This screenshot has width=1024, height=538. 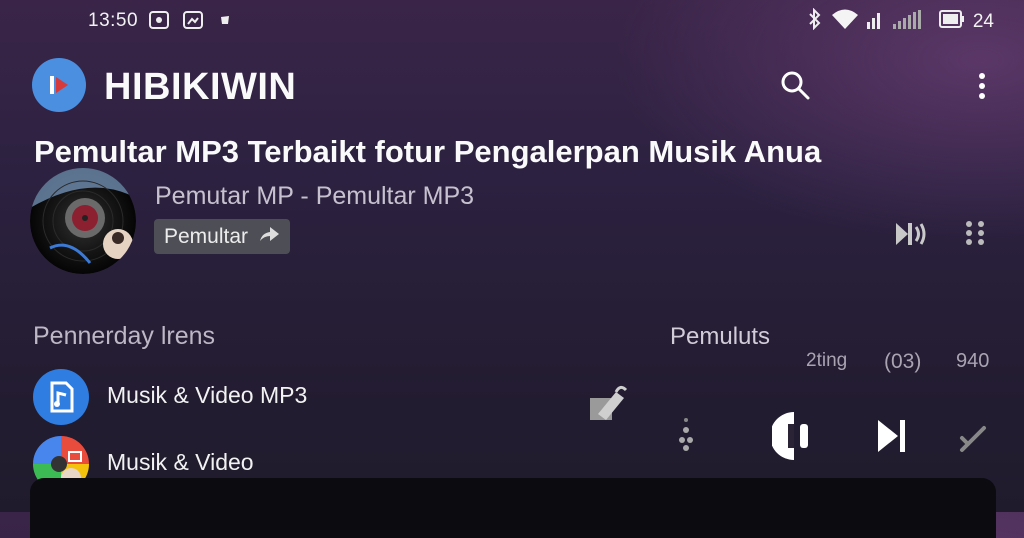 I want to click on menu-dots-icon, so click(x=686, y=436).